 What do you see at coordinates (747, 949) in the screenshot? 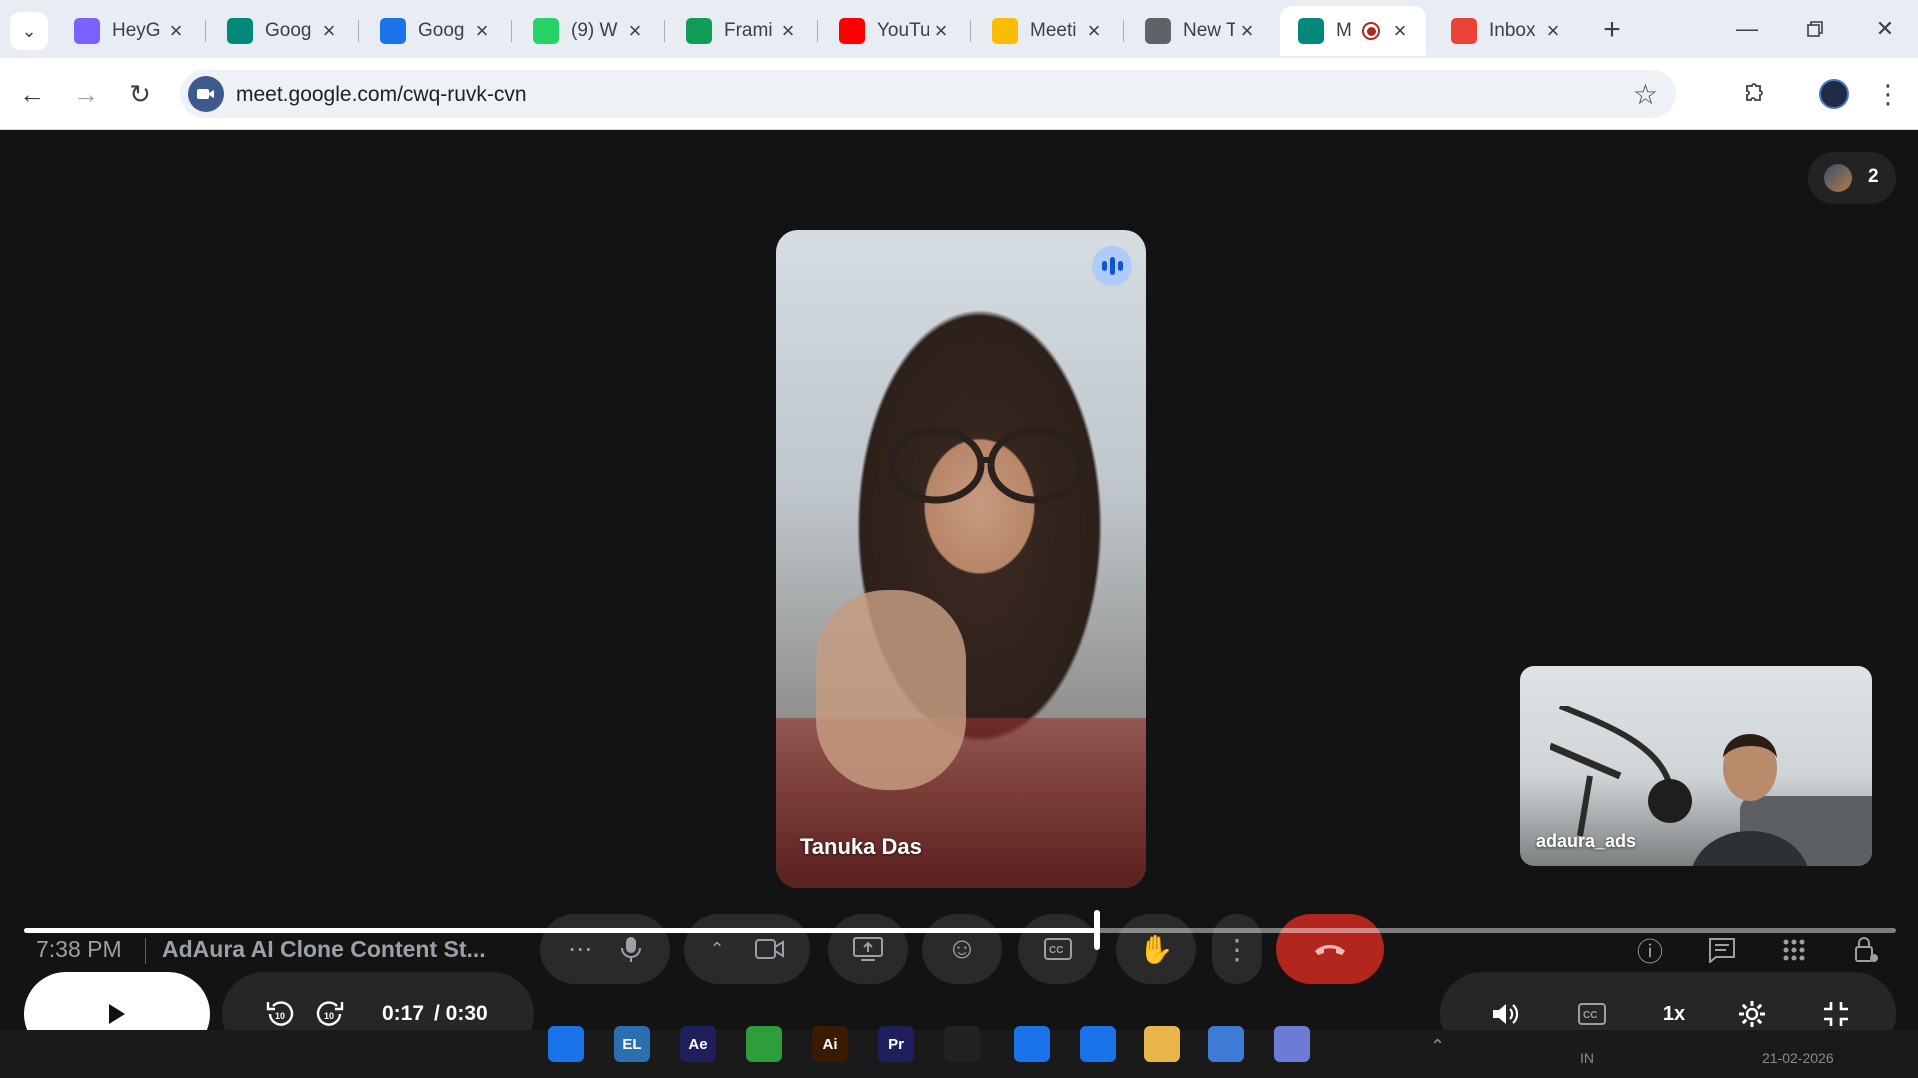
I see `camera-button: ⌃` at bounding box center [747, 949].